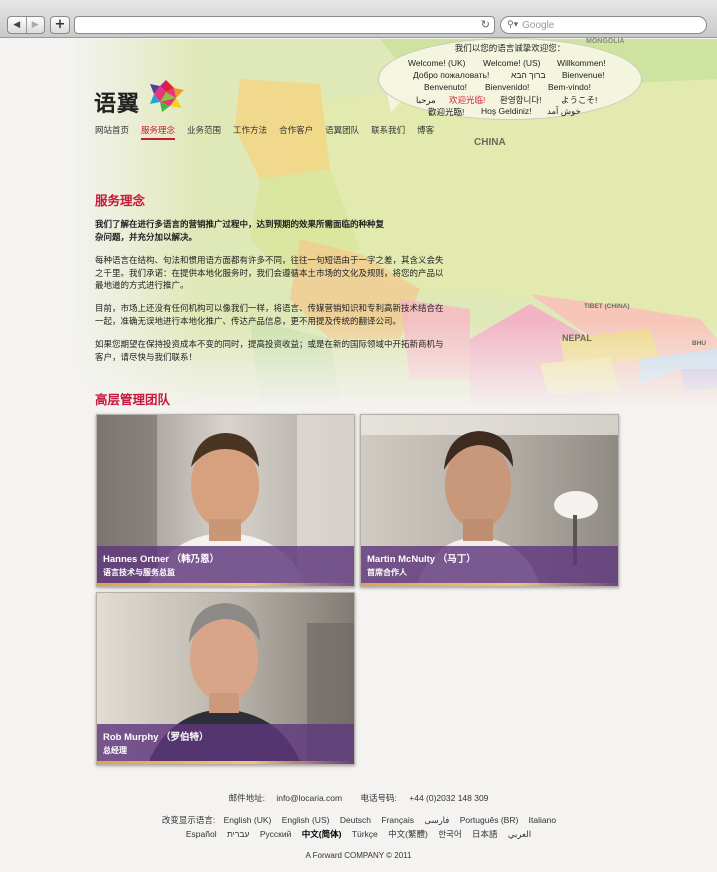  What do you see at coordinates (225, 744) in the screenshot?
I see `team-caption-rob: Rob Murphy （罗伯特） 总经理` at bounding box center [225, 744].